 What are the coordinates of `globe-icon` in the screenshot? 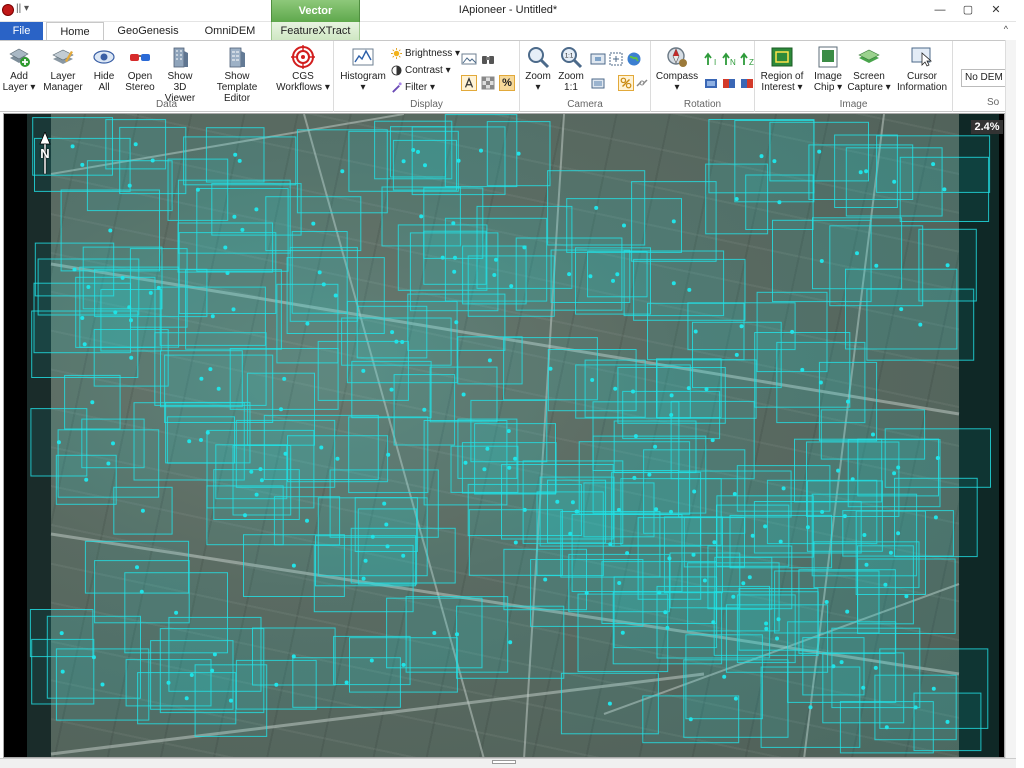 It's located at (634, 59).